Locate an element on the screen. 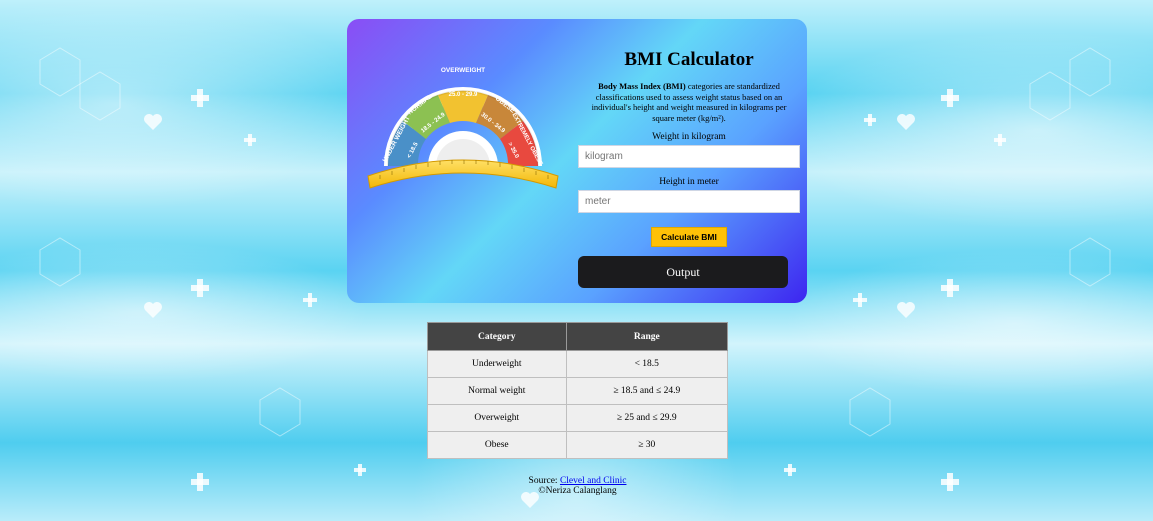 This screenshot has height=521, width=1153. column-header-category: Category is located at coordinates (497, 336).